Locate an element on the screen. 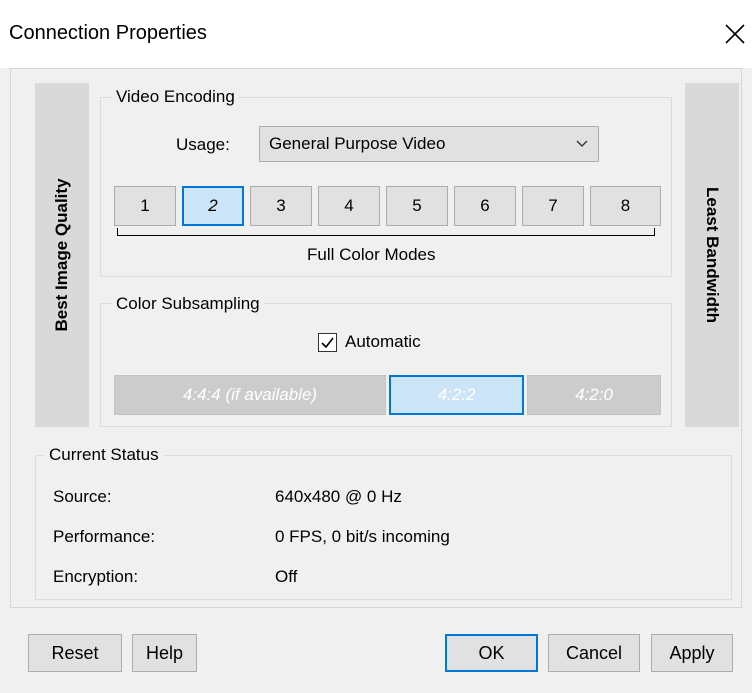 The image size is (752, 693). subsampling-420-button: 4:2:0 is located at coordinates (594, 395).